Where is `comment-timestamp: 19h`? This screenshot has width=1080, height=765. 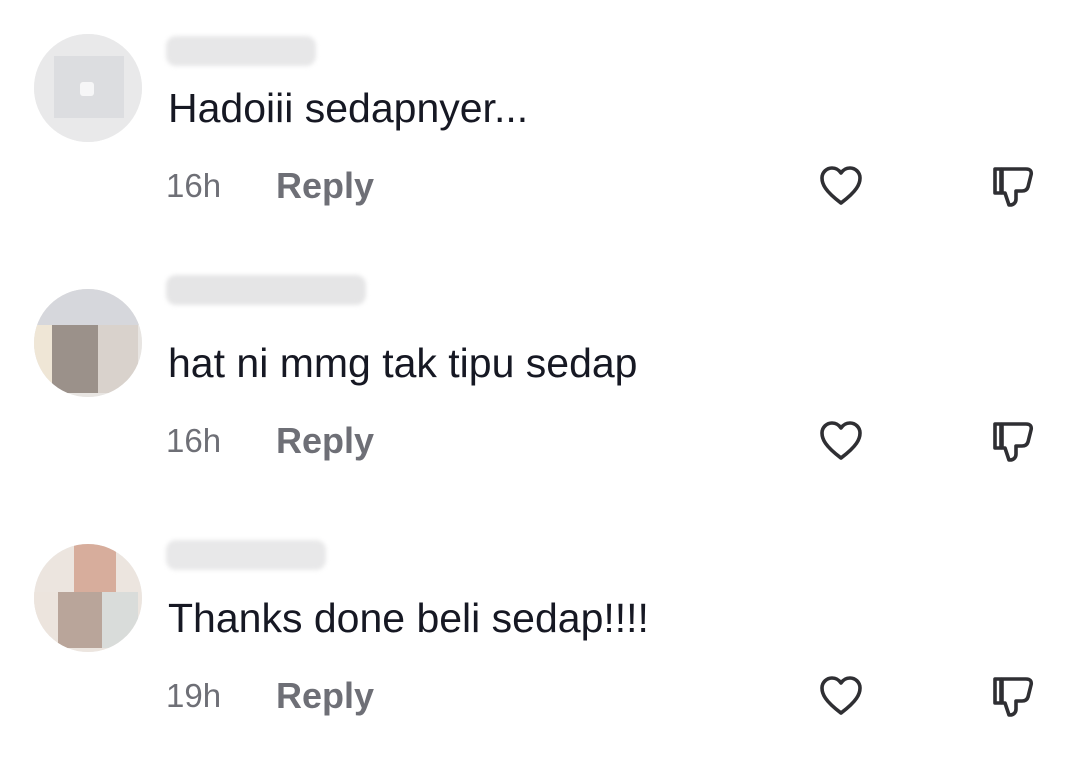
comment-timestamp: 19h is located at coordinates (194, 695).